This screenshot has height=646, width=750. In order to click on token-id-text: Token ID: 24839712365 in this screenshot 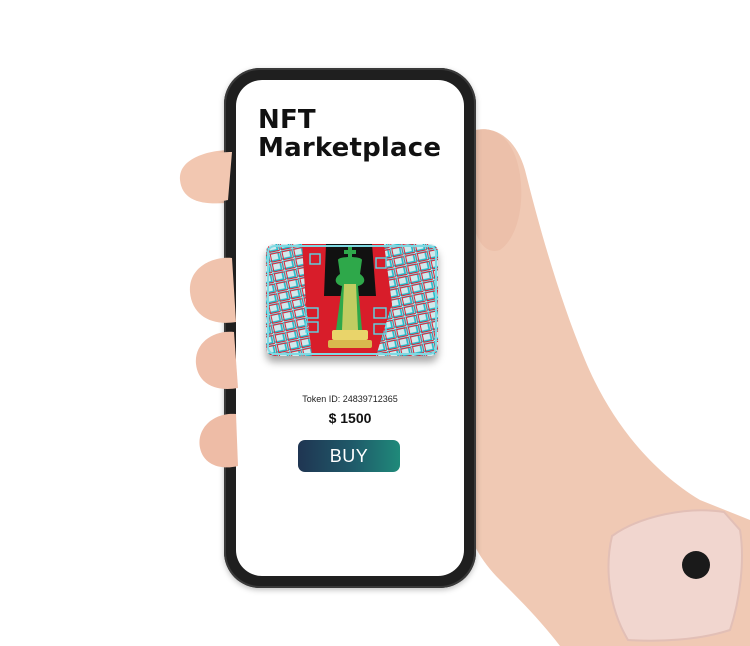, I will do `click(350, 399)`.